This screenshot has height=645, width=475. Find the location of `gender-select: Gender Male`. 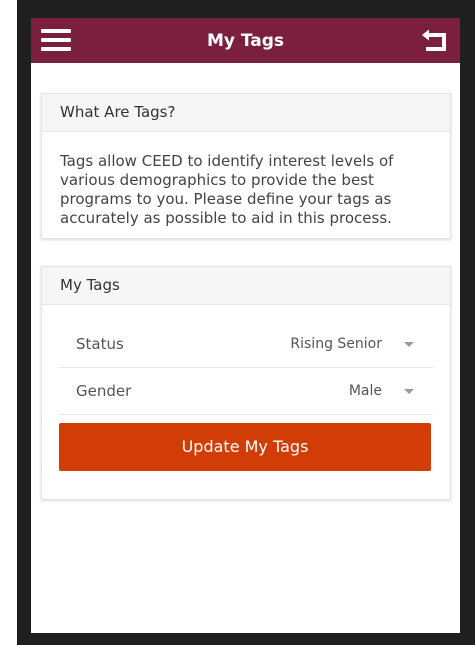

gender-select: Gender Male is located at coordinates (246, 391).